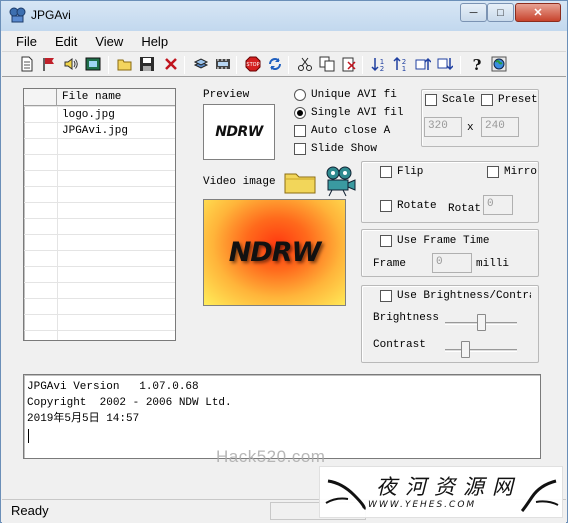 The width and height of the screenshot is (568, 523). What do you see at coordinates (88, 115) in the screenshot?
I see `list-item: logo.jpg` at bounding box center [88, 115].